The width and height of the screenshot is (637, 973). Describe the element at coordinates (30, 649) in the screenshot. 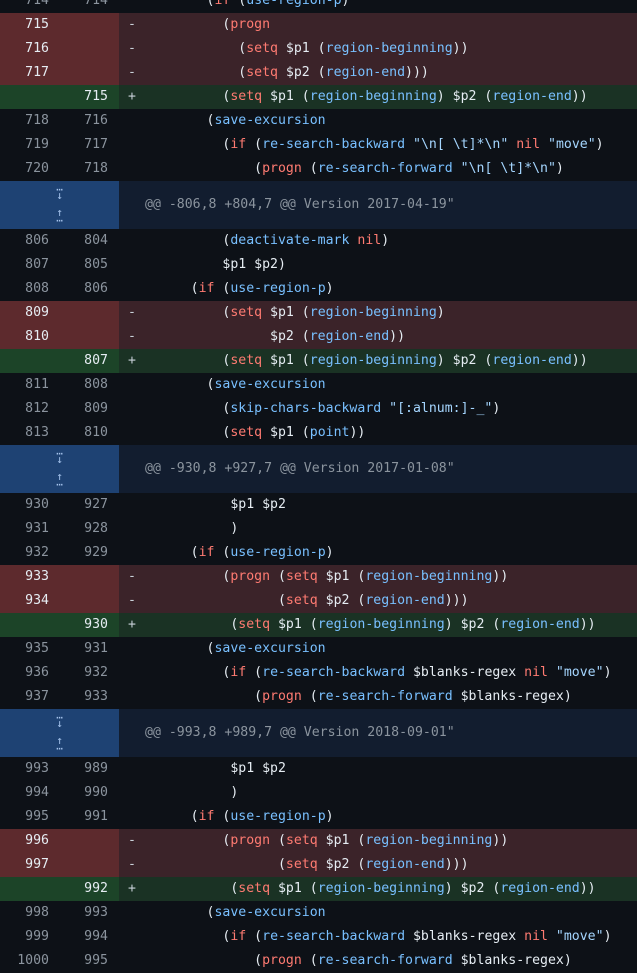

I see `old-line-number: 935` at that location.